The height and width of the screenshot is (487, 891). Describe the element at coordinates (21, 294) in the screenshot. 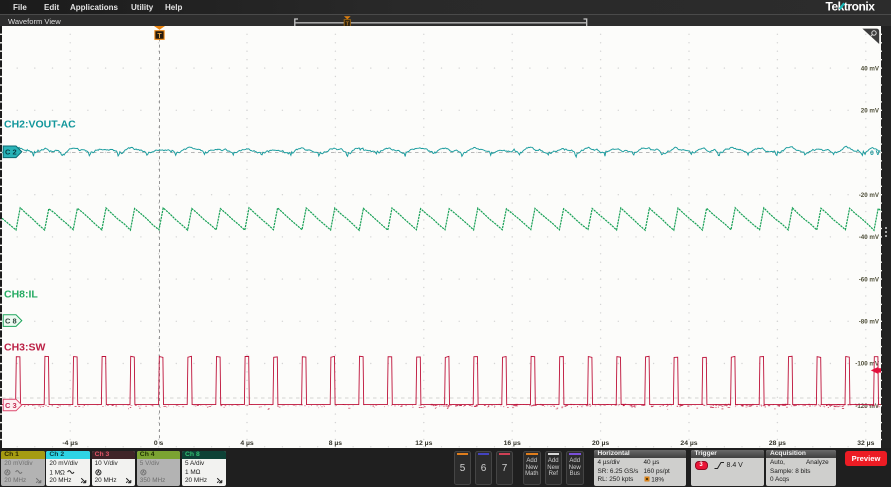

I see `svg-text: CH8:IL` at that location.